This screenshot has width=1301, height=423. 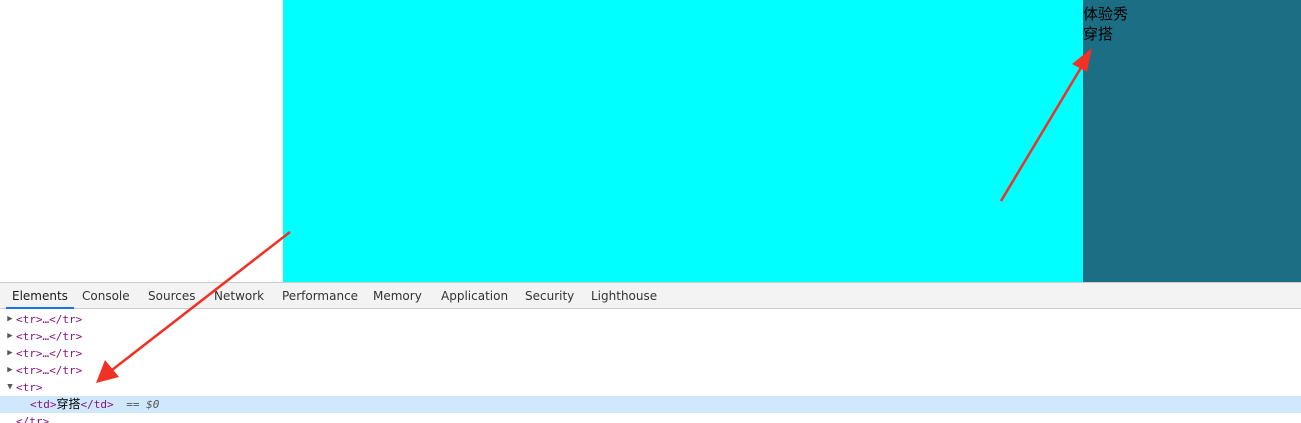 I want to click on cell-text: 体验秀 穿搭, so click(x=1105, y=24).